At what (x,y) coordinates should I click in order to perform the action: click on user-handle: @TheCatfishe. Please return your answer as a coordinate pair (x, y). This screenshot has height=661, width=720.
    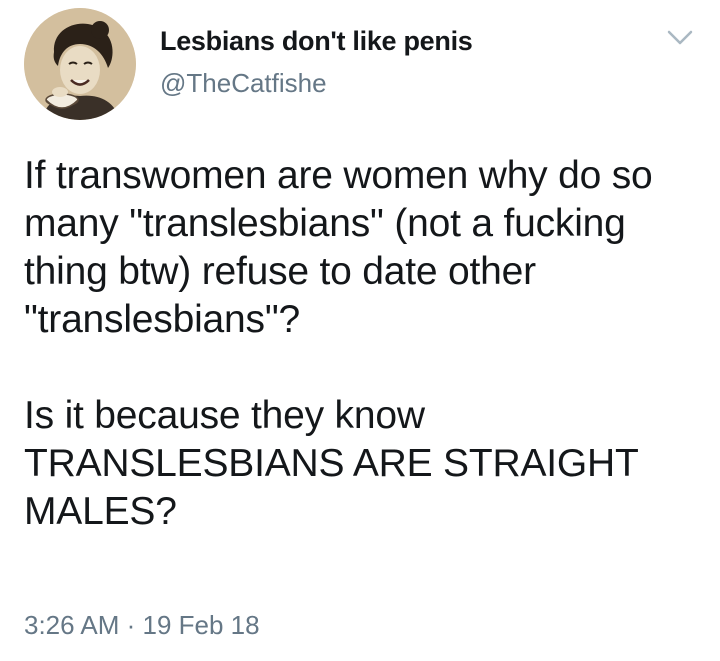
    Looking at the image, I should click on (243, 83).